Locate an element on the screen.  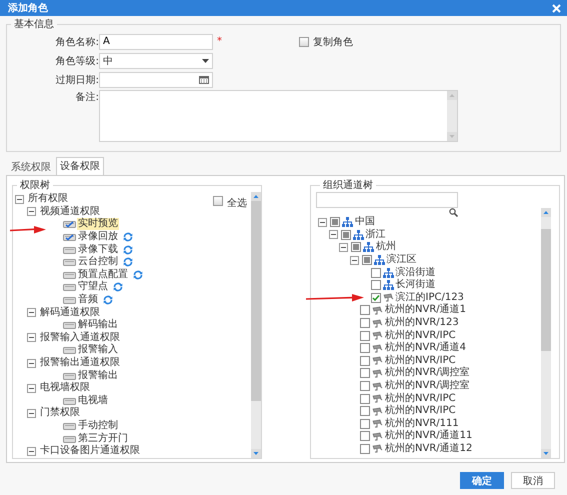
dialog-button: 确定 is located at coordinates (482, 480).